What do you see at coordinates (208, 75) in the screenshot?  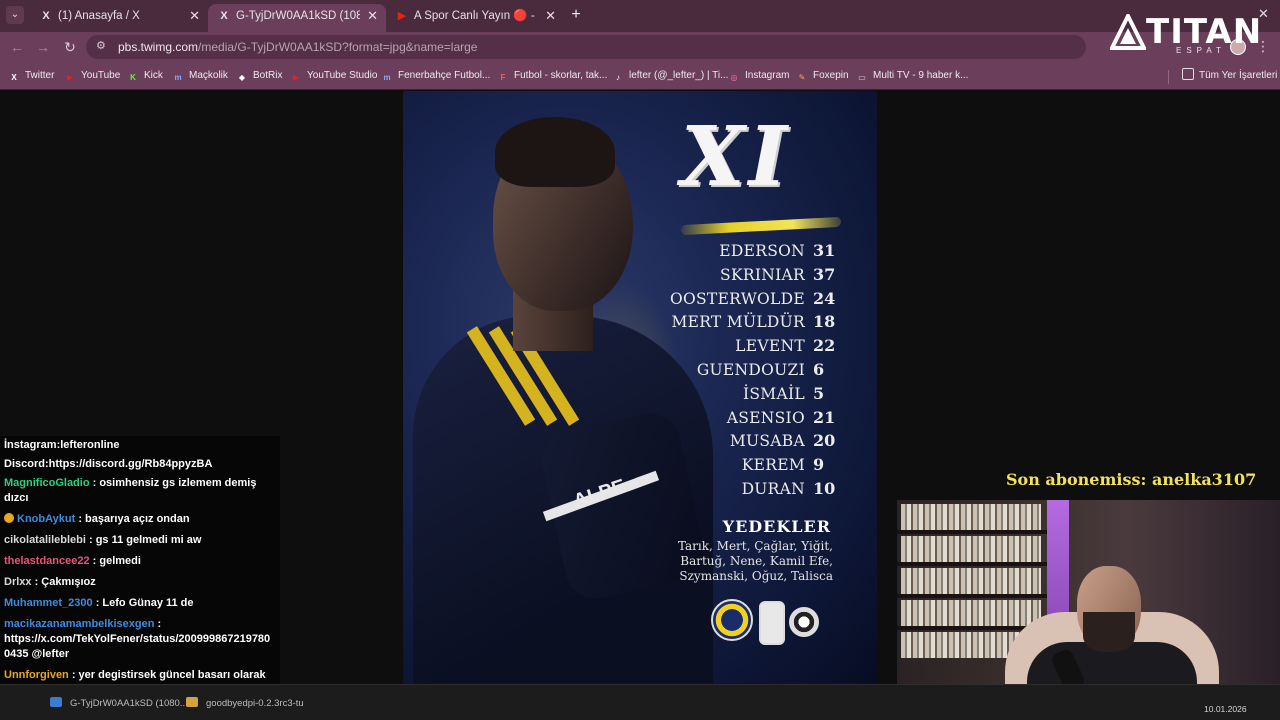 I see `bookmark-label: Maçkolik` at bounding box center [208, 75].